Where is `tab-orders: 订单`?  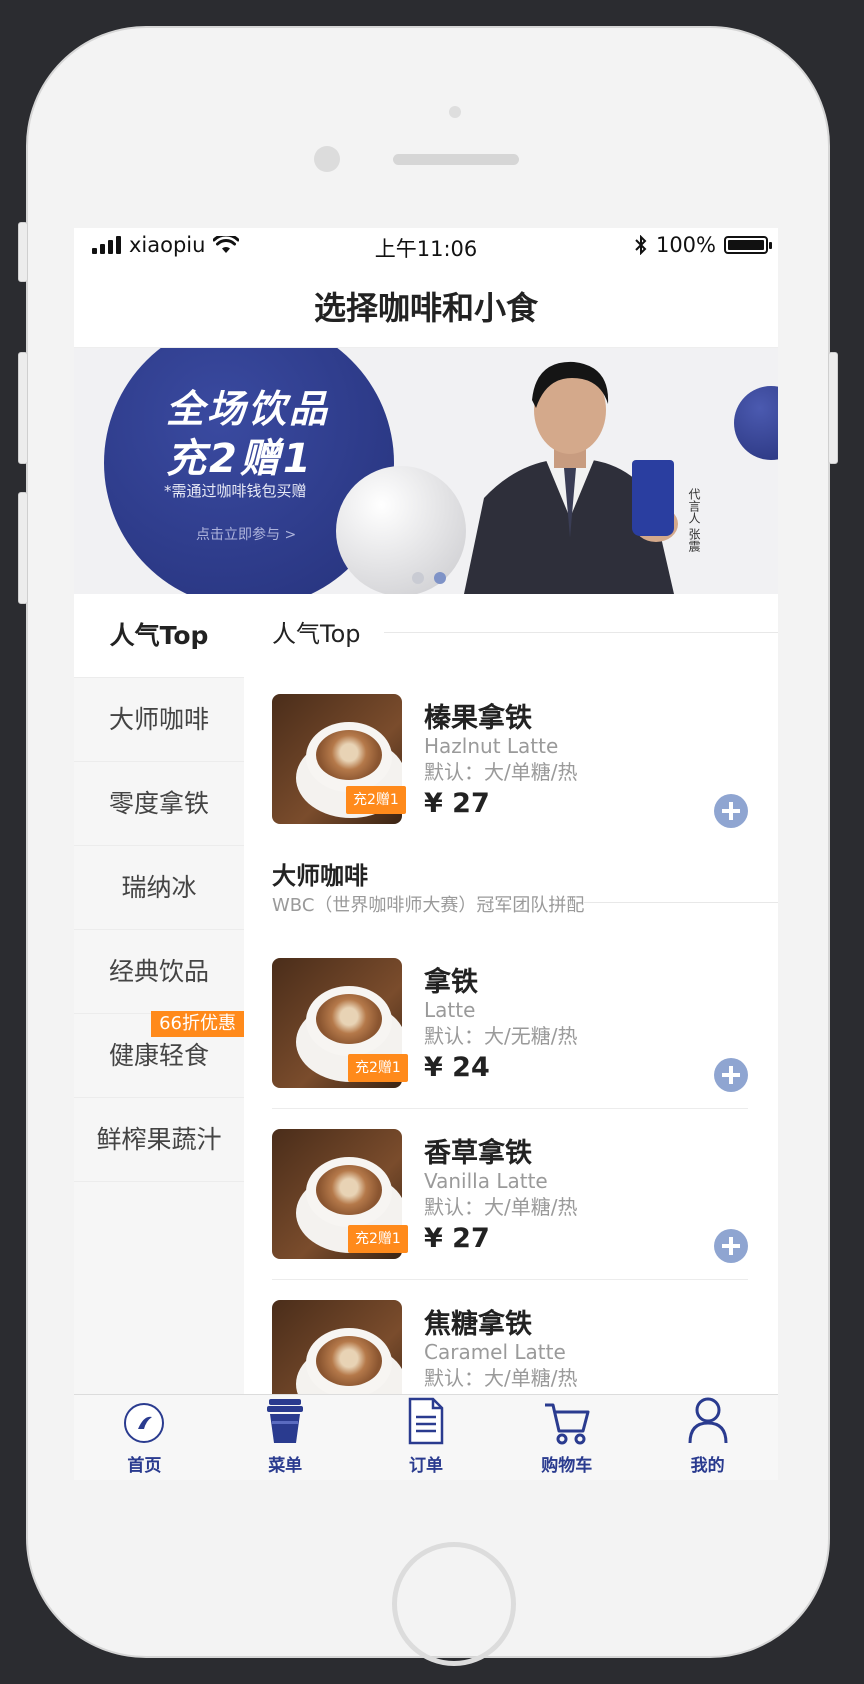 tab-orders: 订单 is located at coordinates (426, 1437).